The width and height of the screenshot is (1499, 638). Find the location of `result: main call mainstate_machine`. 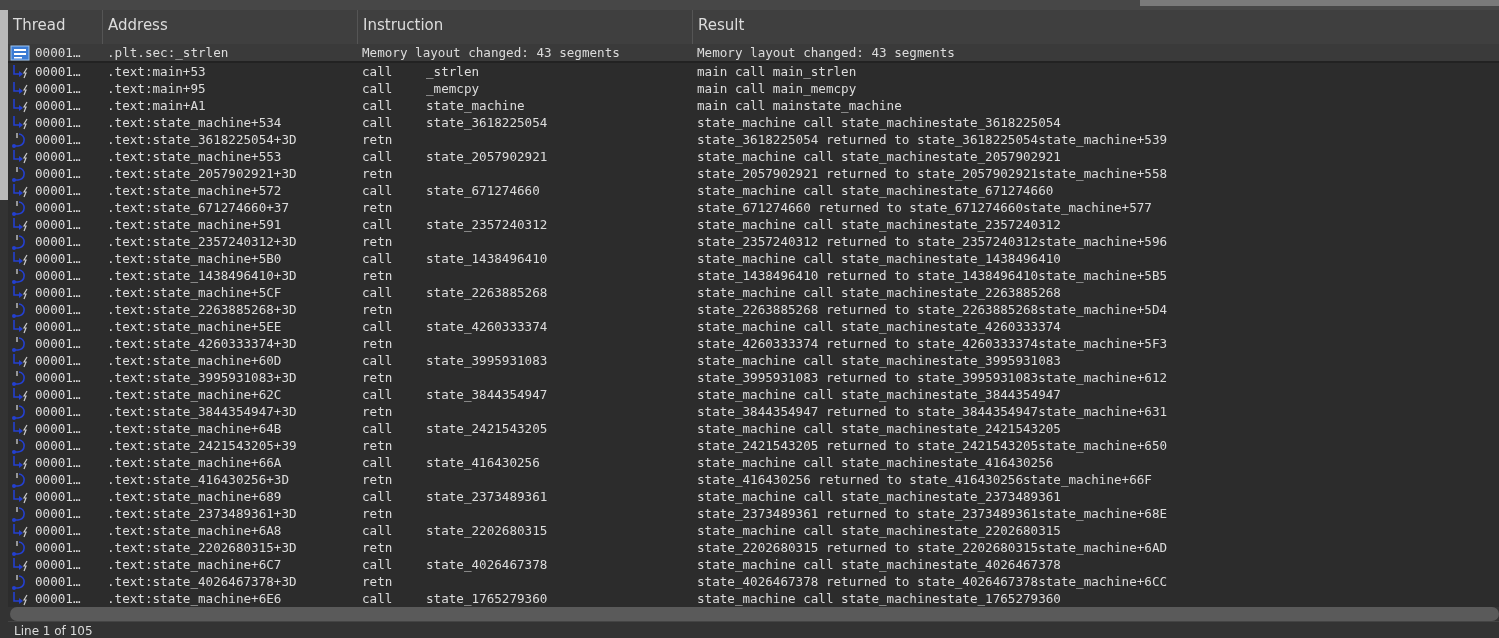

result: main call mainstate_machine is located at coordinates (799, 105).